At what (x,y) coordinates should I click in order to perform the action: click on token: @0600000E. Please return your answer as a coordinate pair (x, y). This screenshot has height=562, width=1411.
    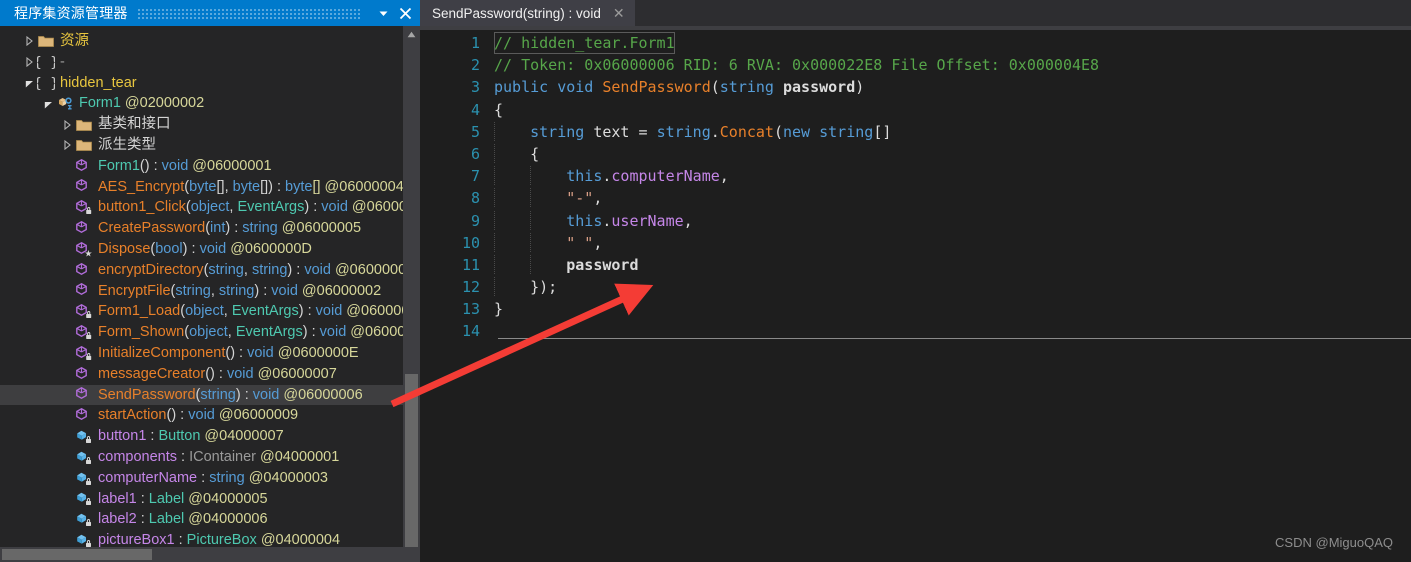
    Looking at the image, I should click on (316, 352).